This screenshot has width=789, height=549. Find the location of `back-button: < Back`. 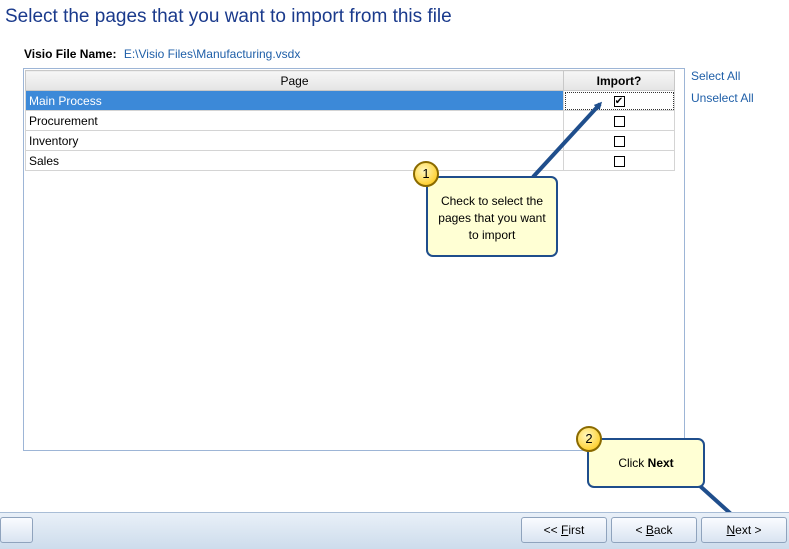

back-button: < Back is located at coordinates (654, 530).